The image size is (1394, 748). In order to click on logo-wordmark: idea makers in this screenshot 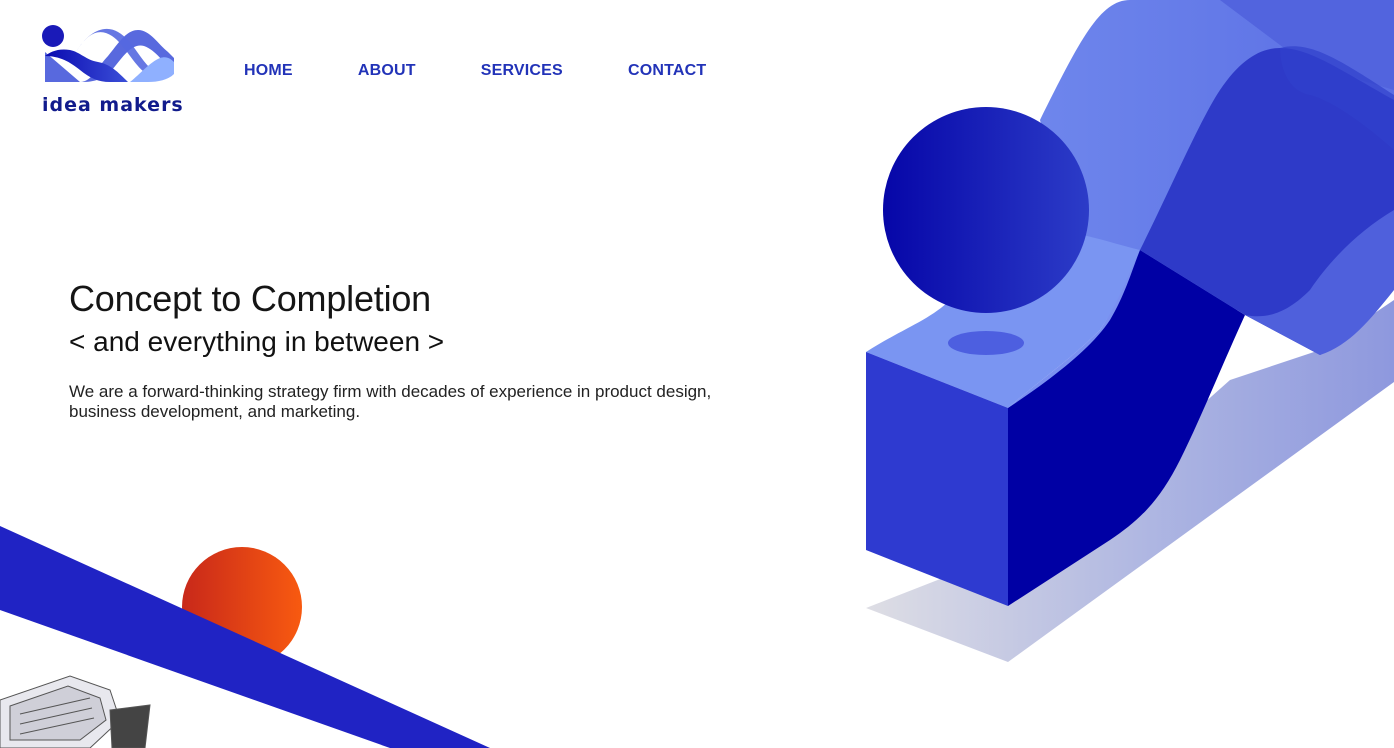, I will do `click(113, 105)`.